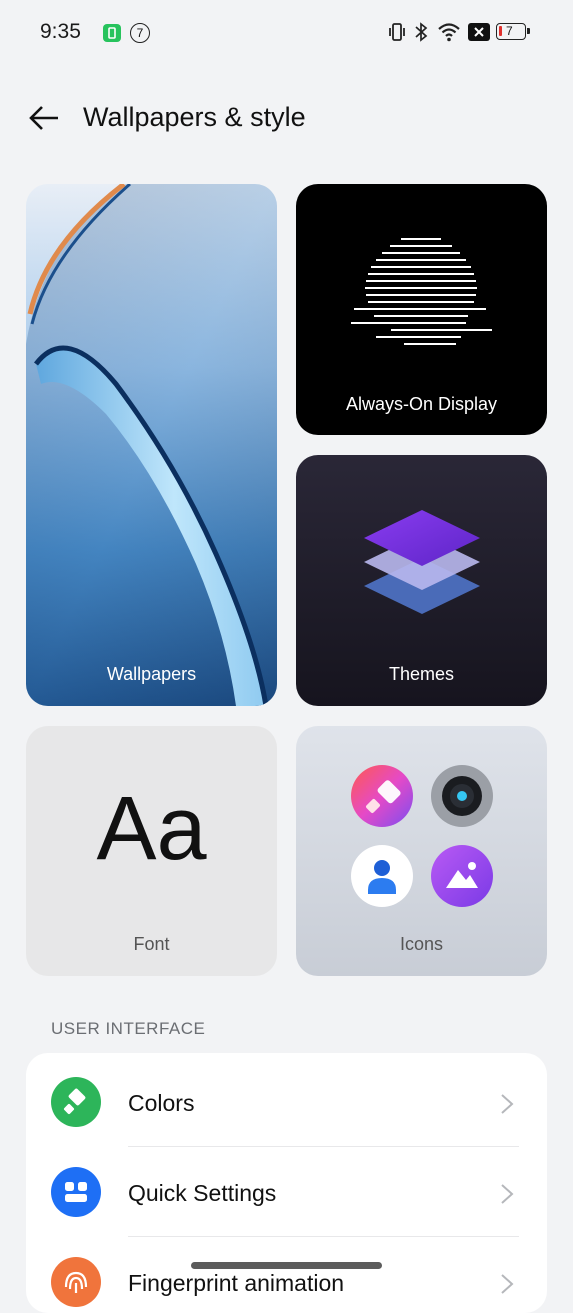 Image resolution: width=573 pixels, height=1313 pixels. What do you see at coordinates (151, 829) in the screenshot?
I see `font-sample: Aa` at bounding box center [151, 829].